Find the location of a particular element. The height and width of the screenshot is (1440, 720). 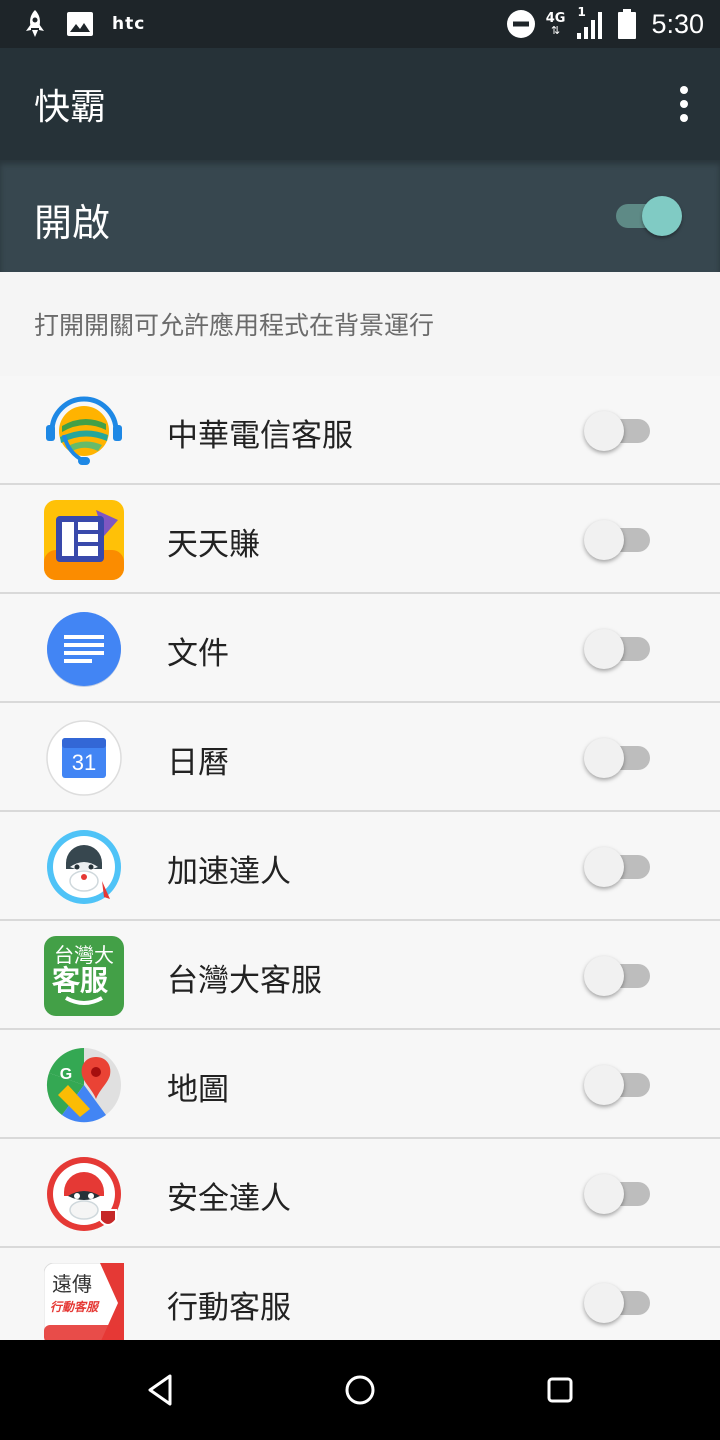

app-name: 行動客服 is located at coordinates (229, 1308).